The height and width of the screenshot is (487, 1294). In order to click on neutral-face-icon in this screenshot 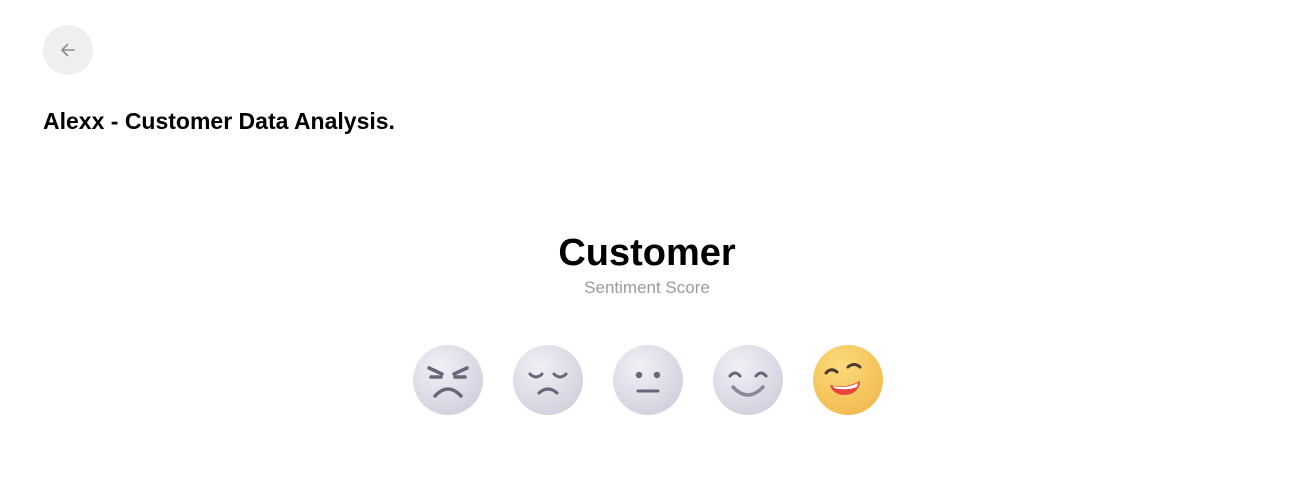, I will do `click(648, 380)`.